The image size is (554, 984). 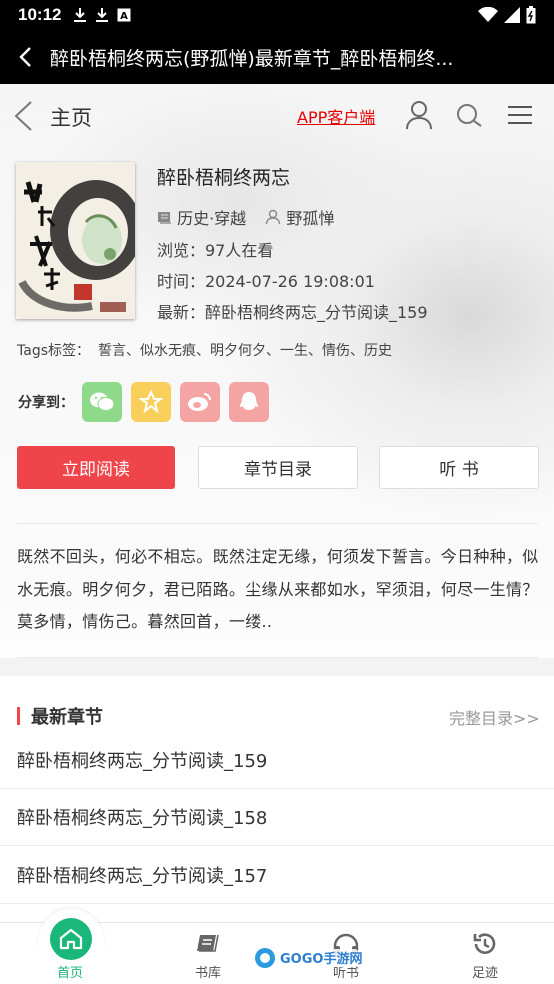 I want to click on category-author-line: 历史·穿越 野孤惮, so click(x=245, y=217).